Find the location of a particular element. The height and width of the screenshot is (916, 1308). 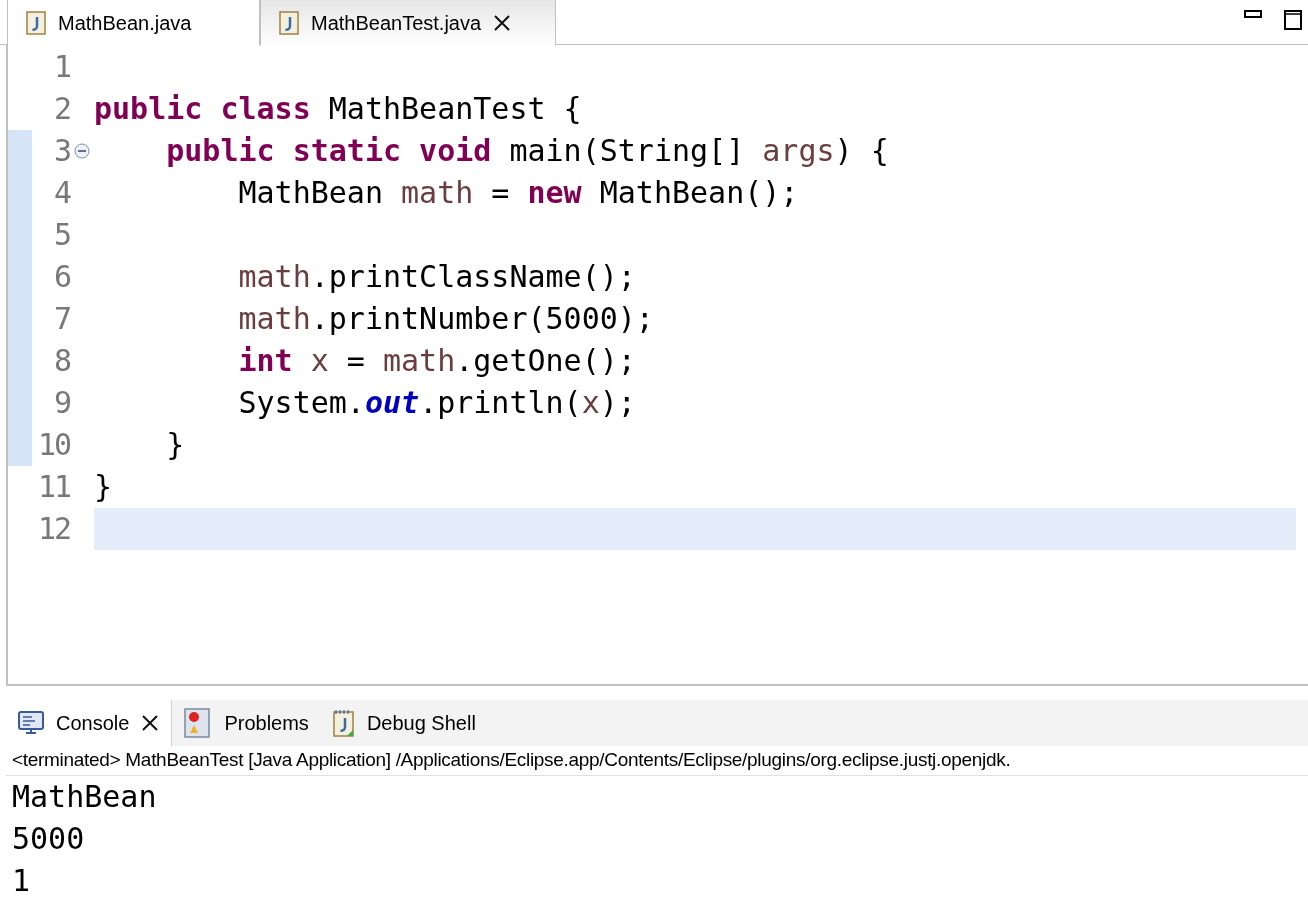

code-line: int x = math.getOne(); is located at coordinates (436, 361).